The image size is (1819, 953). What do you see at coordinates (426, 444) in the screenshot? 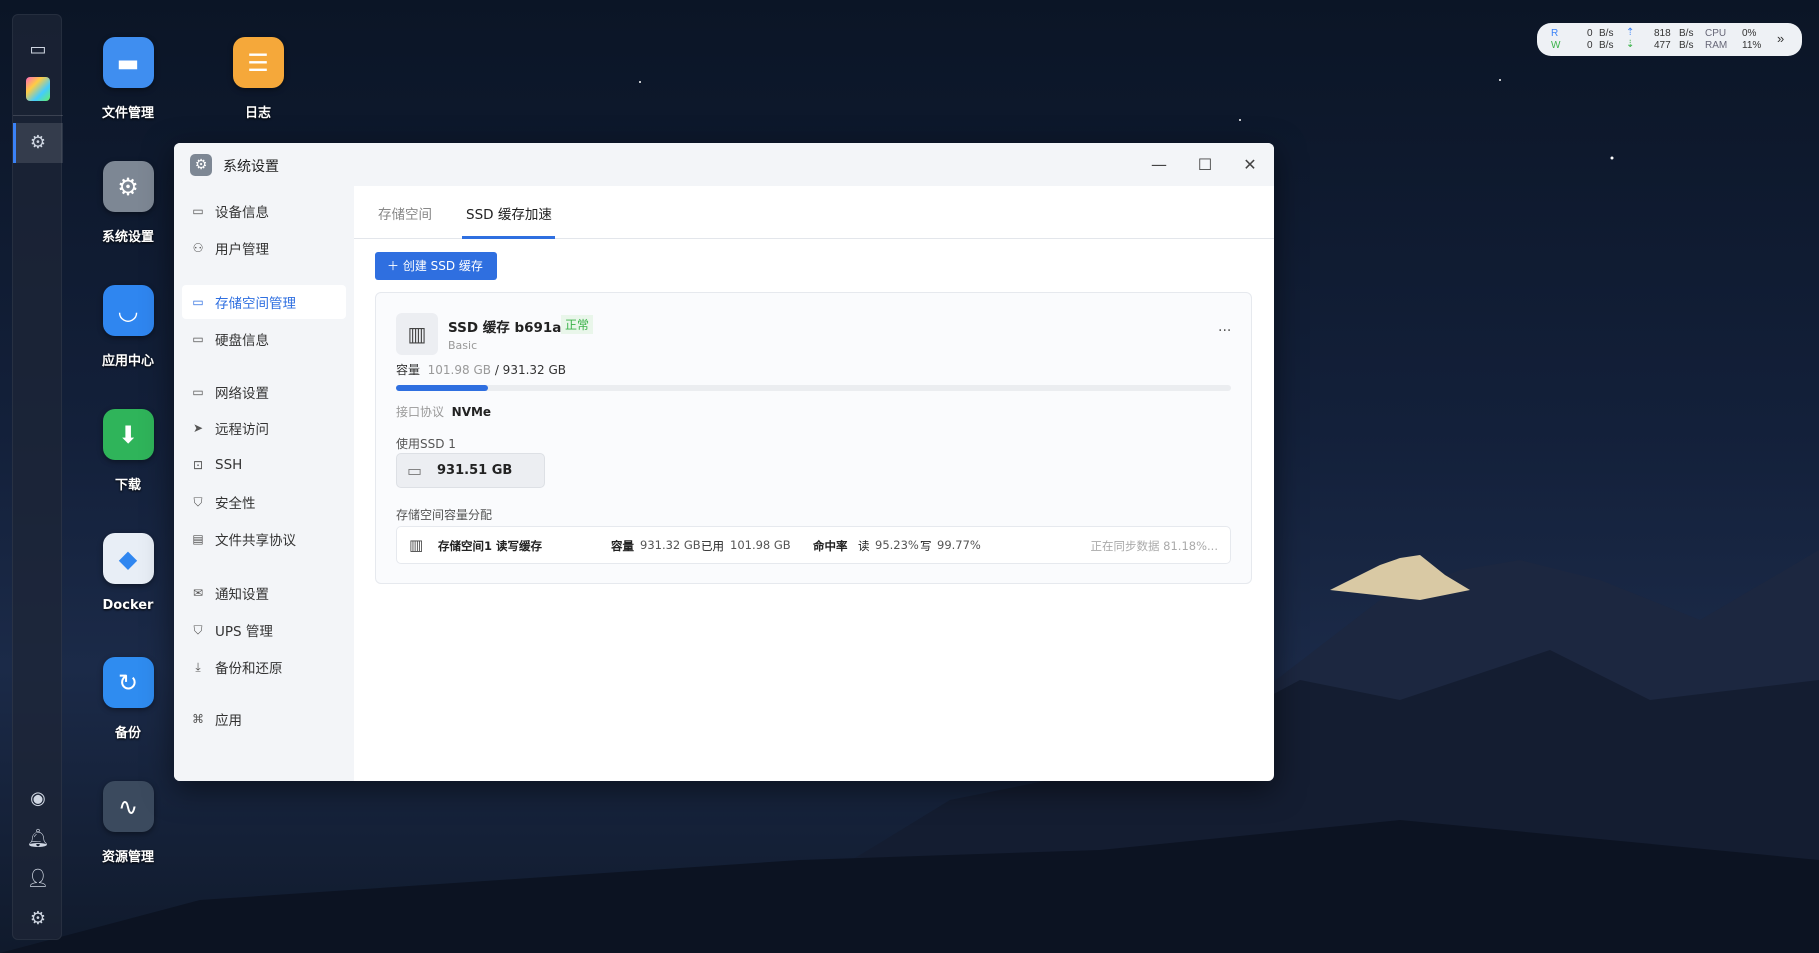
I see `ssd-count-label: 使用SSD 1` at bounding box center [426, 444].